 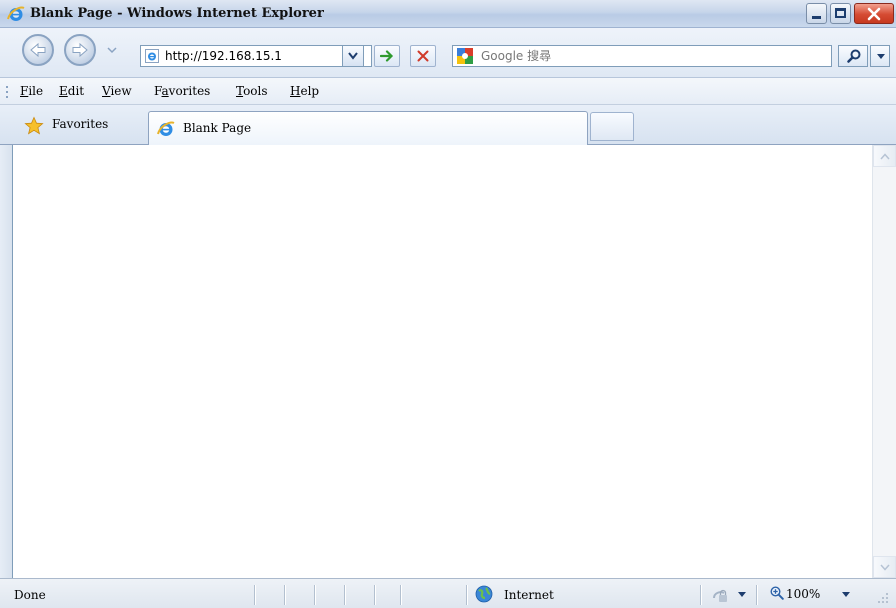 What do you see at coordinates (80, 124) in the screenshot?
I see `favorites-label: Favorites` at bounding box center [80, 124].